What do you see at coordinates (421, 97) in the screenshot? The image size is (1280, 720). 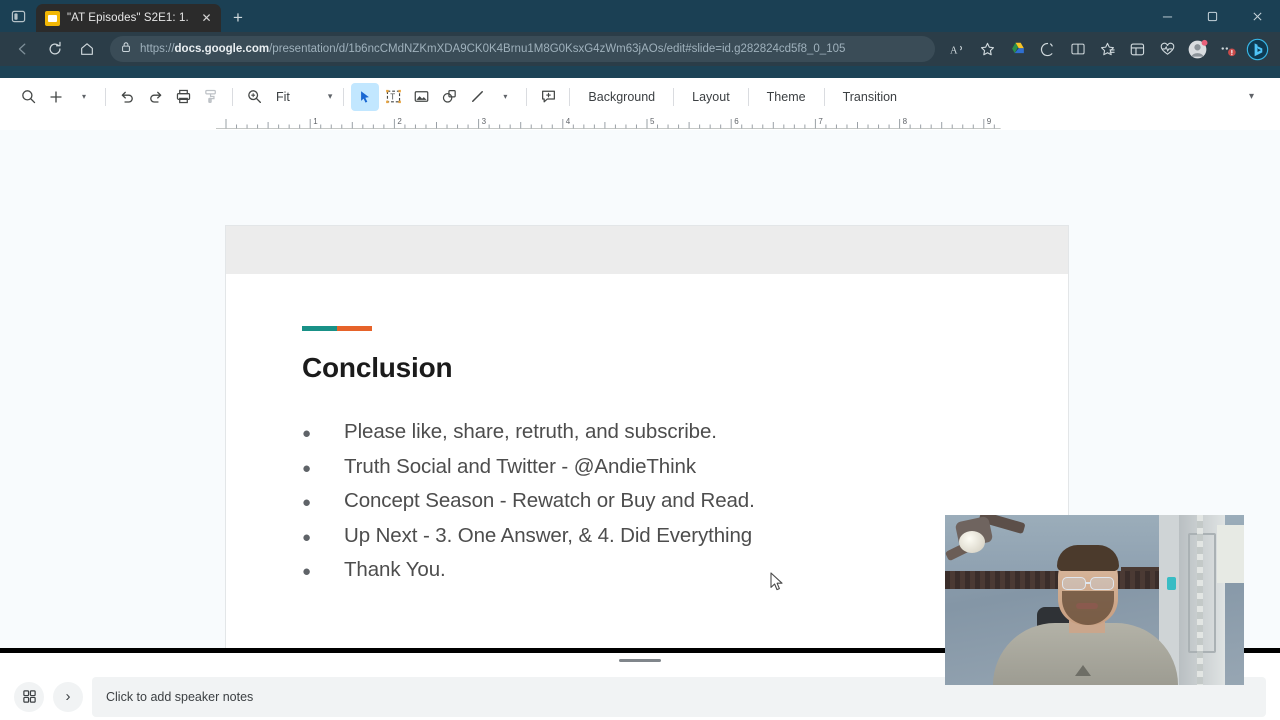 I see `image-icon` at bounding box center [421, 97].